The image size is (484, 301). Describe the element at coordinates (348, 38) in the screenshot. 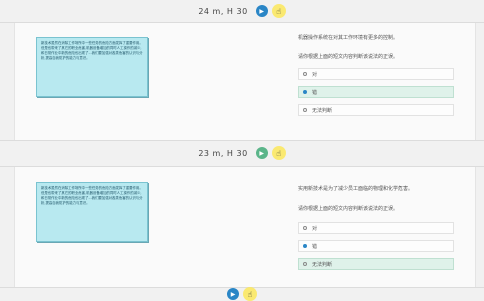

I see `question-statement: 机器操作系统在对其工作环境有更多的控制。` at that location.